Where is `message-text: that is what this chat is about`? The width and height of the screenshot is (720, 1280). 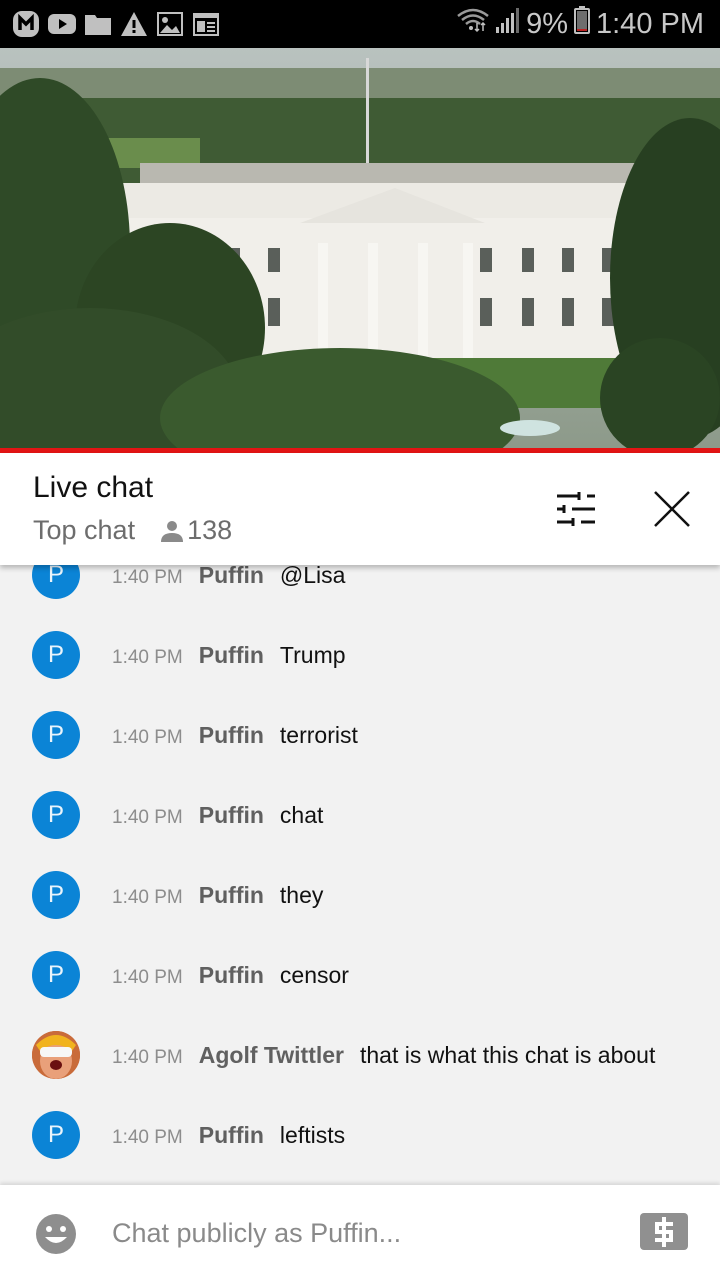 message-text: that is what this chat is about is located at coordinates (508, 1054).